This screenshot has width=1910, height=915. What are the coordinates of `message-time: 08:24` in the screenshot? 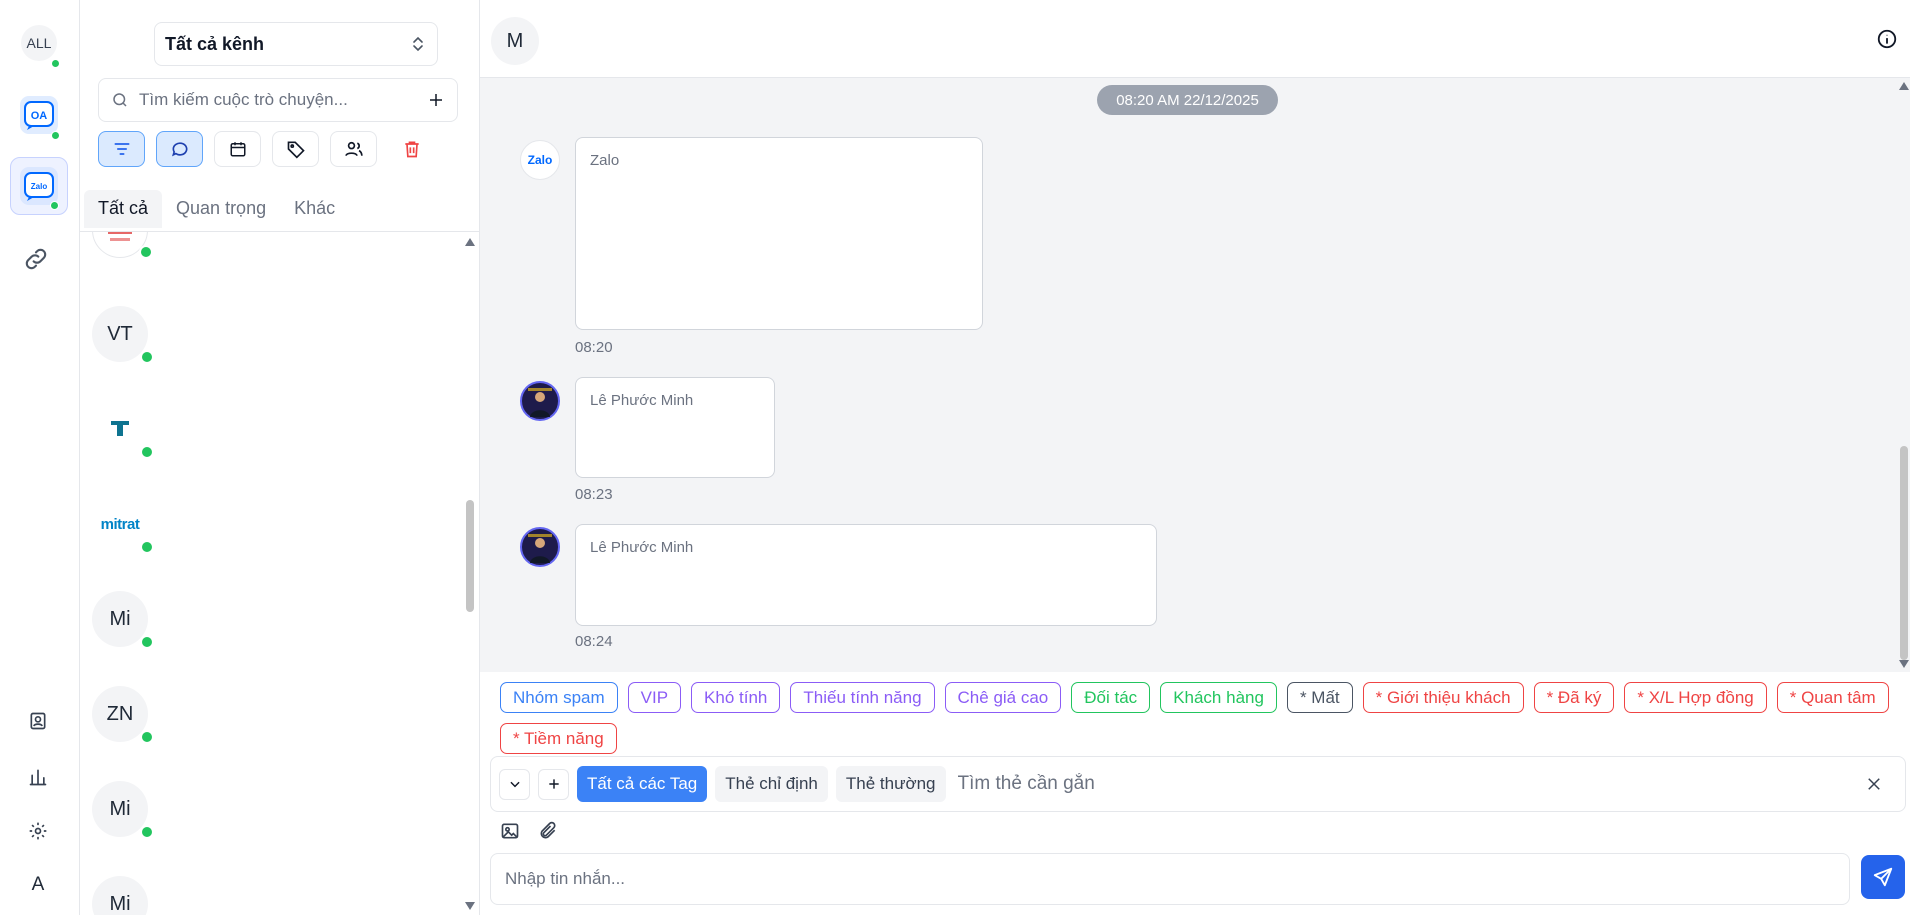 It's located at (594, 641).